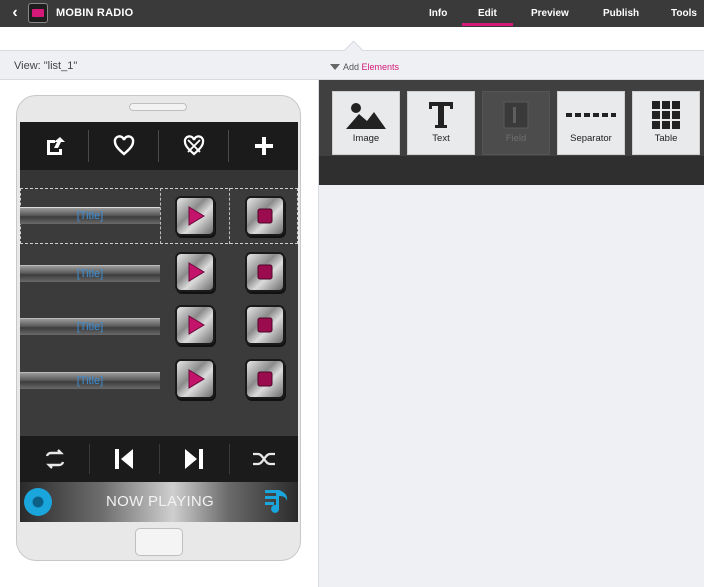 The image size is (704, 587). Describe the element at coordinates (335, 67) in the screenshot. I see `triangle-down-icon` at that location.